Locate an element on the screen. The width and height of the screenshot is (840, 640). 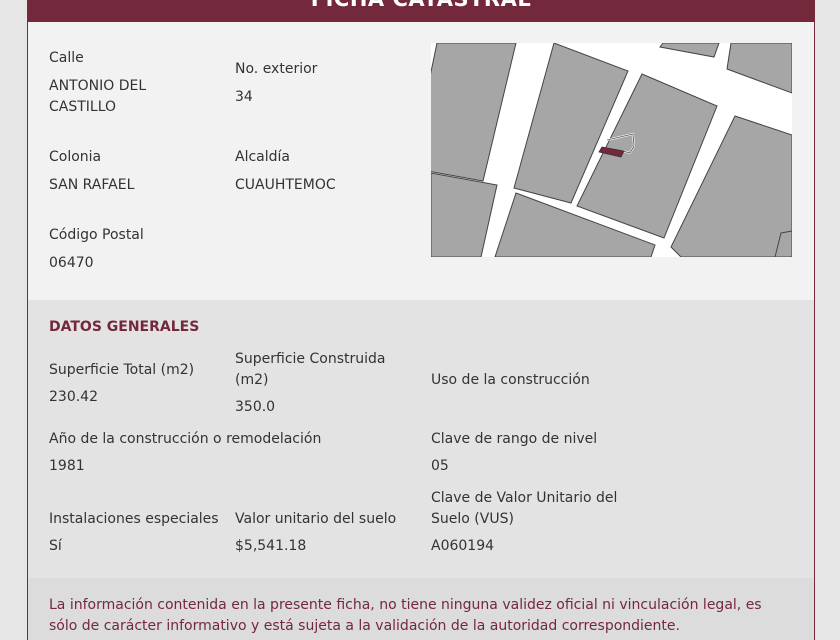
card-header: FICHA CATASTRAL is located at coordinates (421, 11).